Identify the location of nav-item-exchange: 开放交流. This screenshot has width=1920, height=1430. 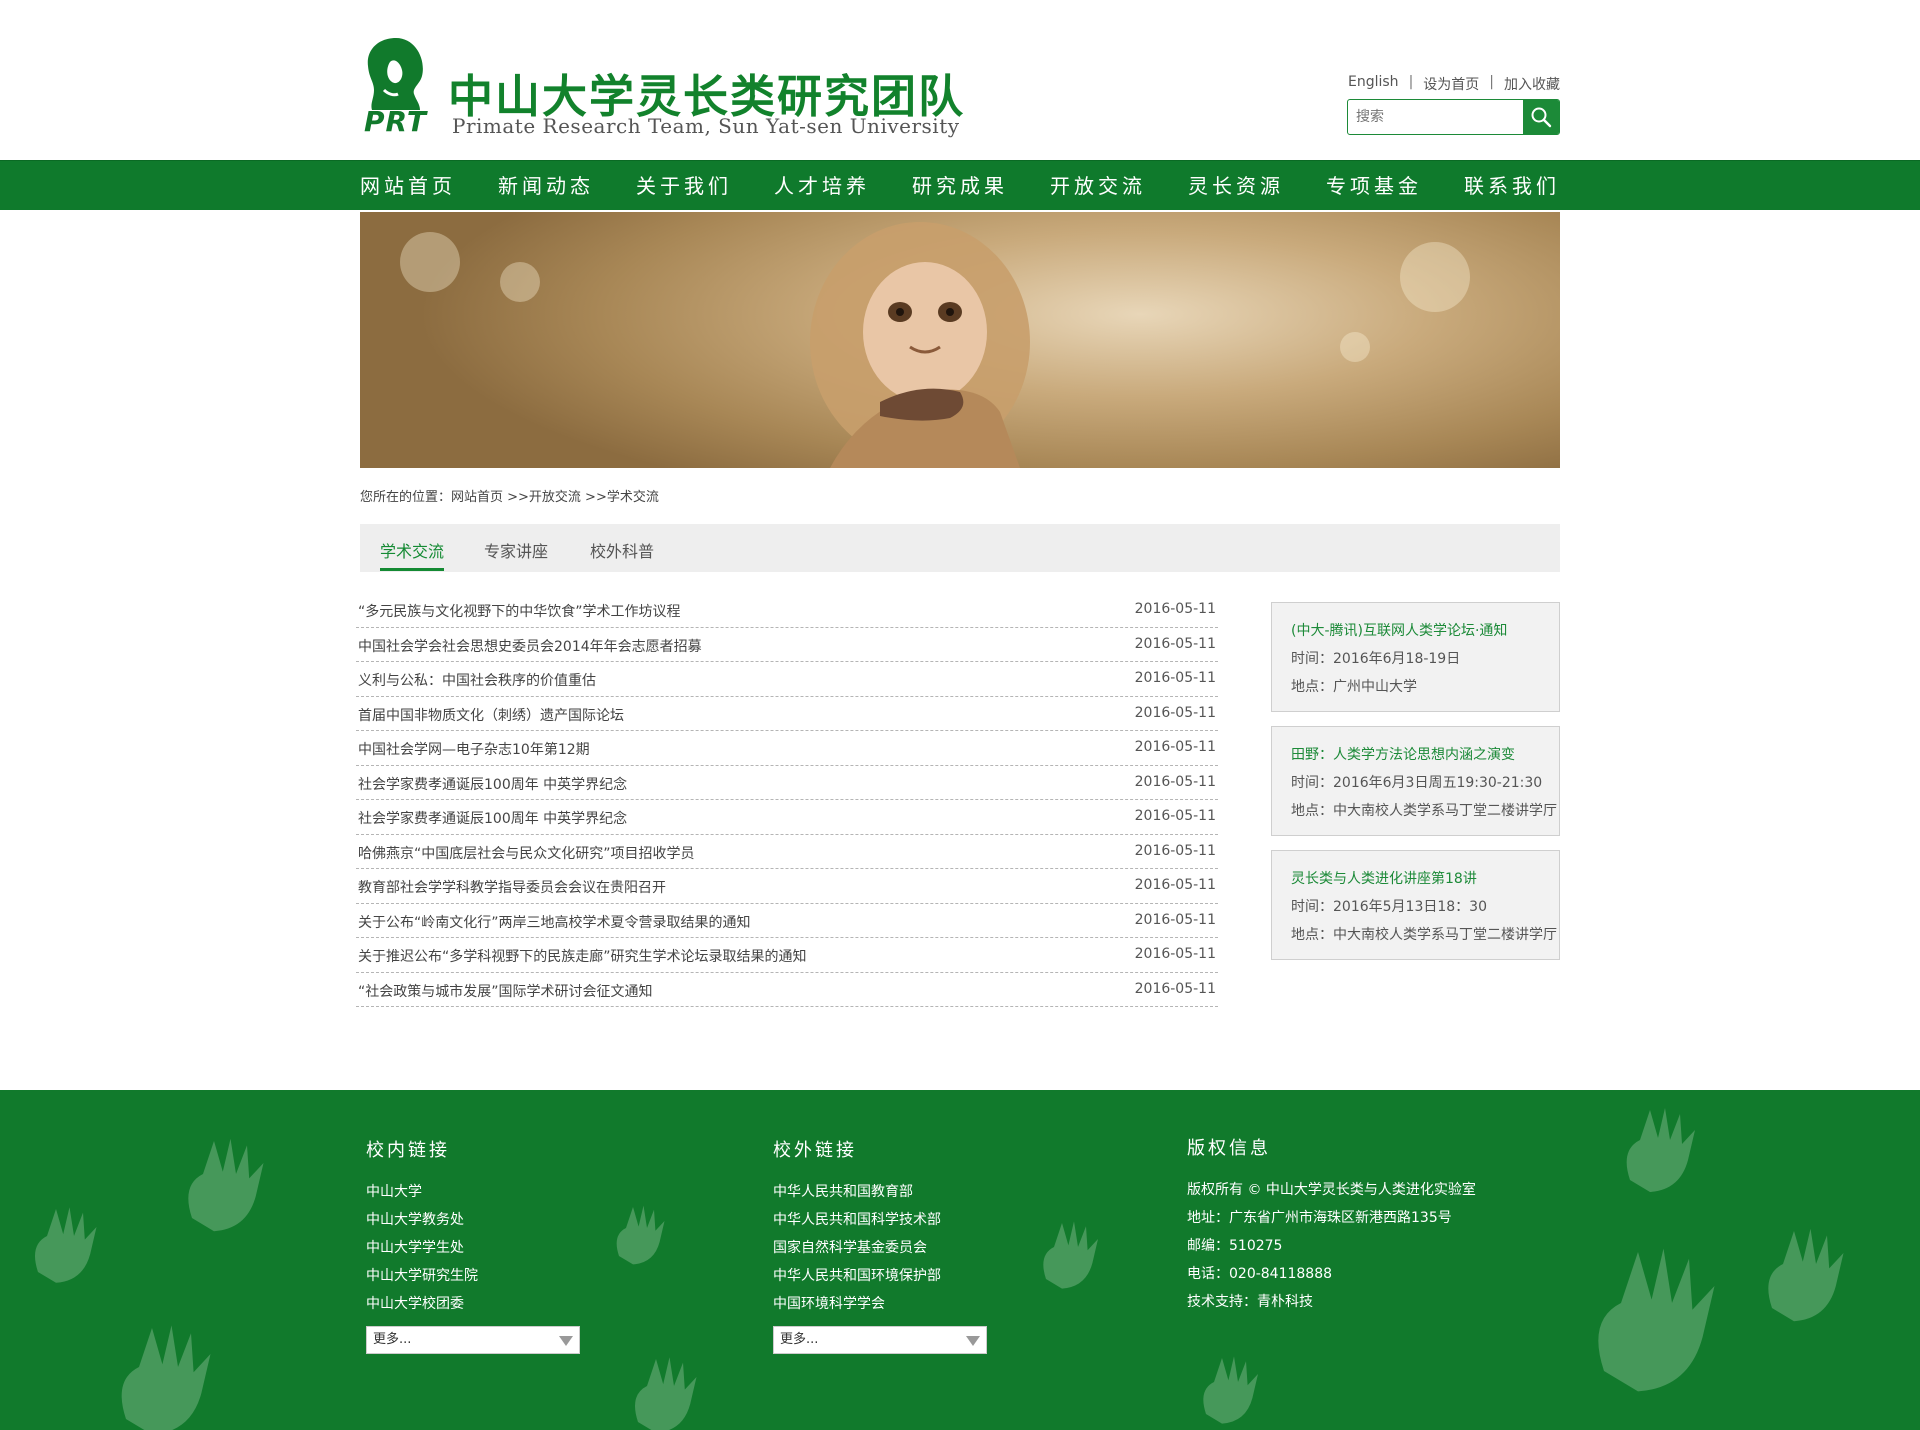
(1098, 186).